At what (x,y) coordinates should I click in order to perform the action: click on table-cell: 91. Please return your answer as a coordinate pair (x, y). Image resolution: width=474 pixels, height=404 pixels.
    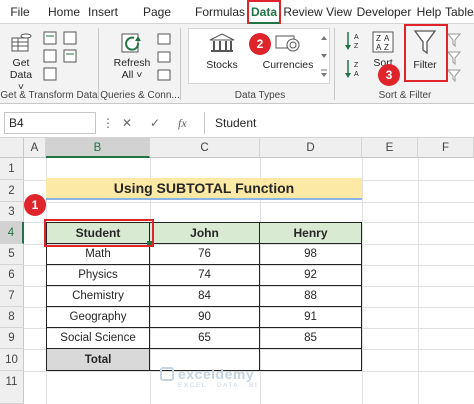
    Looking at the image, I should click on (311, 317).